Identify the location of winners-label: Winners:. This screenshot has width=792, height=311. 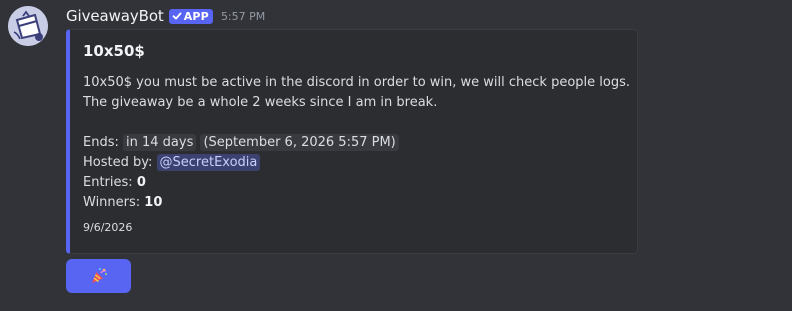
(112, 202).